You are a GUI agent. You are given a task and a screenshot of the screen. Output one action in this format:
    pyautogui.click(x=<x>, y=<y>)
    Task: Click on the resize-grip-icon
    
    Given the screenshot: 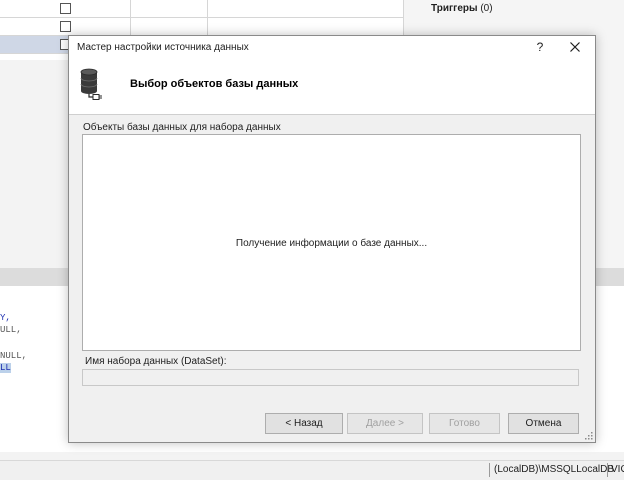 What is the action you would take?
    pyautogui.click(x=588, y=435)
    